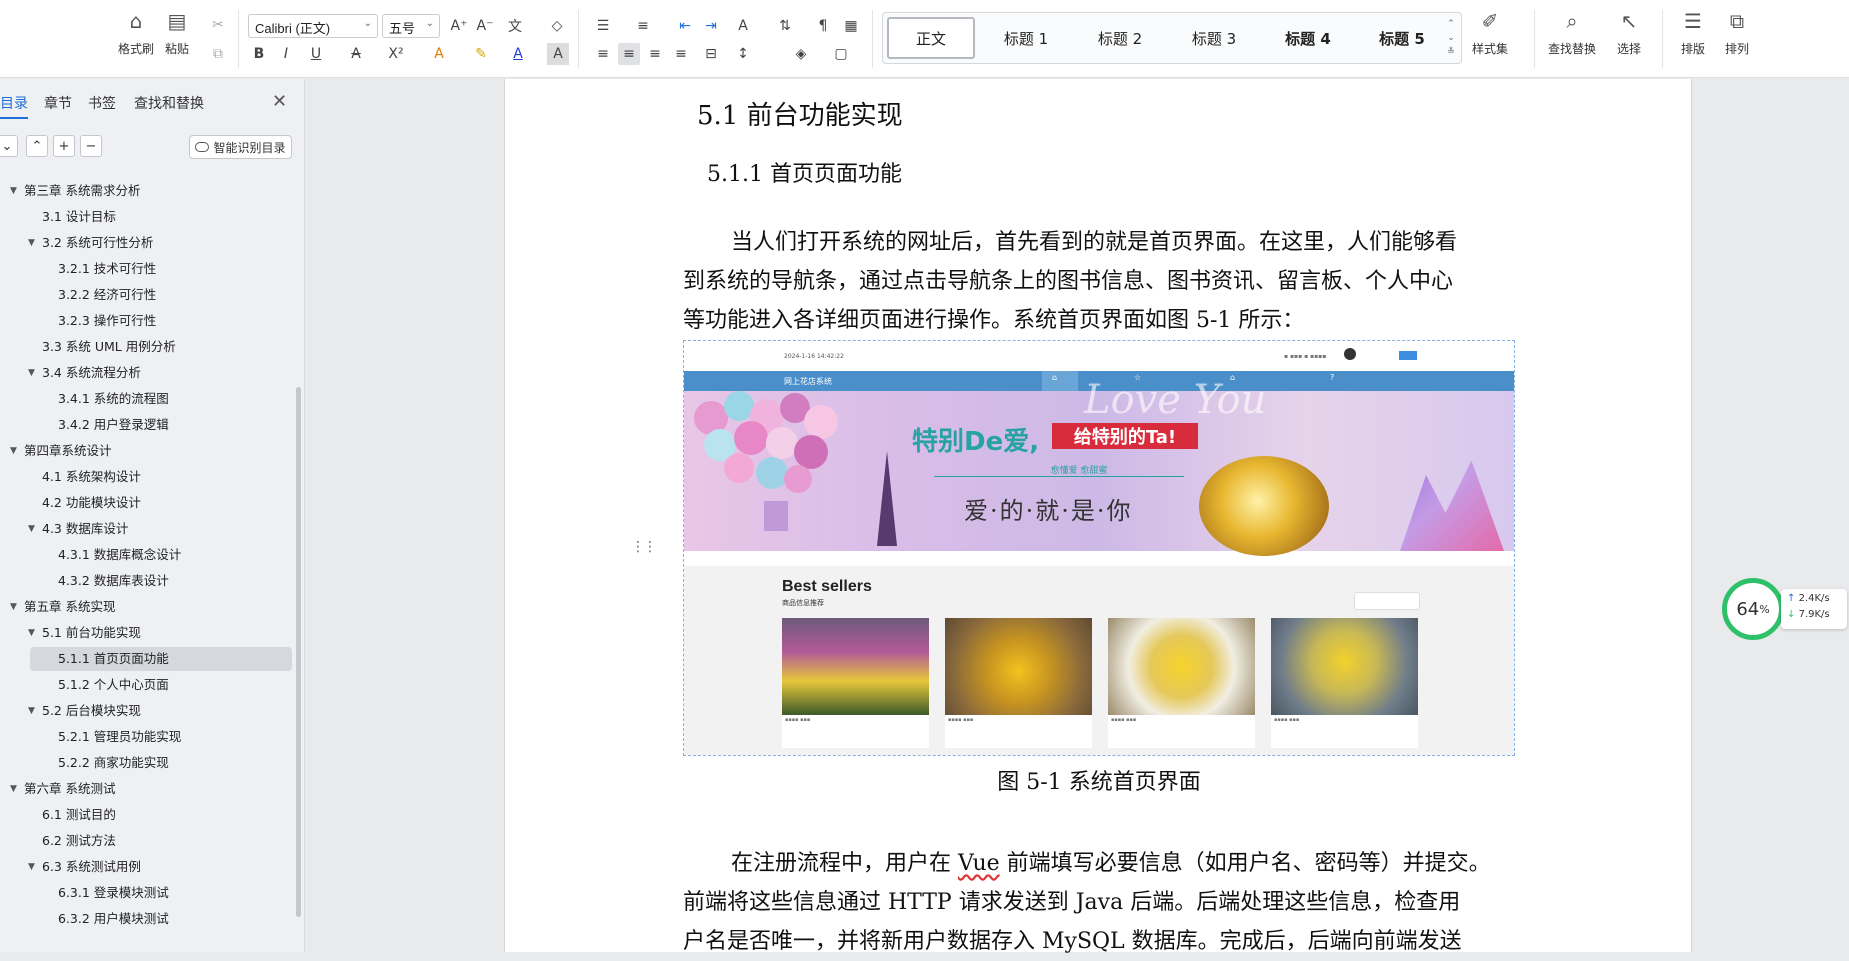 The height and width of the screenshot is (961, 1849). What do you see at coordinates (1572, 32) in the screenshot?
I see `find-replace-button: ⌕ 查找替换` at bounding box center [1572, 32].